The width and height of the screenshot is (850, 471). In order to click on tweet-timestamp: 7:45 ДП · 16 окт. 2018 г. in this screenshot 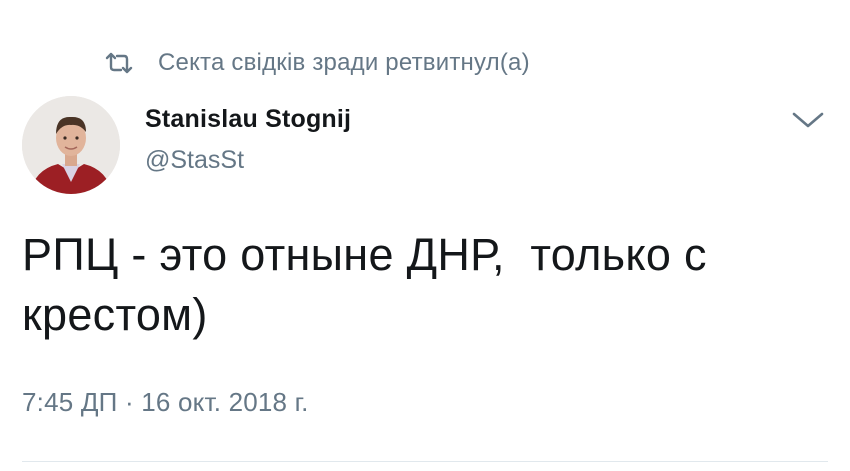, I will do `click(165, 402)`.